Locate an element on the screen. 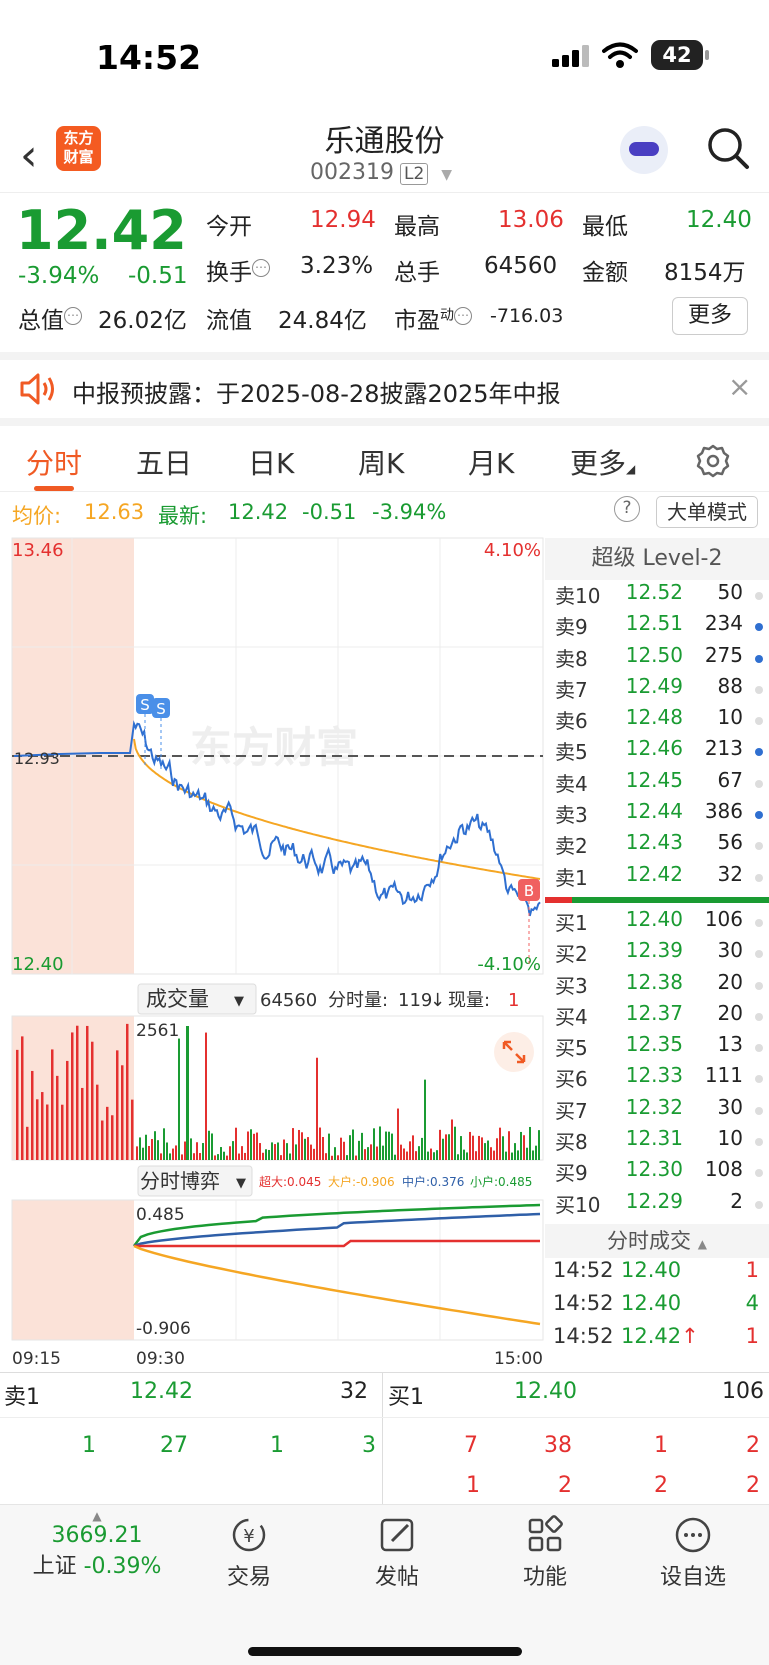  bid-row: 买2 12.39 30 is located at coordinates (657, 953).